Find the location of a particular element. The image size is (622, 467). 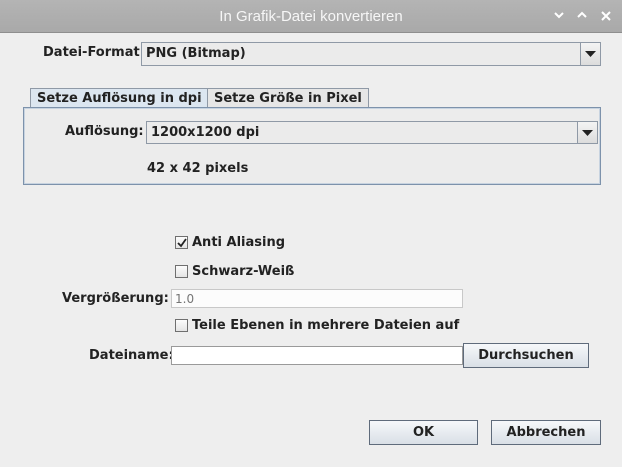

tab-size-pixel: Setze Größe in Pixel is located at coordinates (288, 98).